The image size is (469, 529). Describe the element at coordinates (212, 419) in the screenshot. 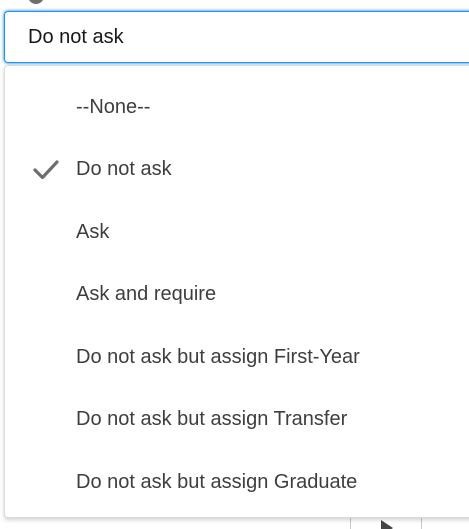

I see `option-label: Do not ask but assign Transfer` at that location.